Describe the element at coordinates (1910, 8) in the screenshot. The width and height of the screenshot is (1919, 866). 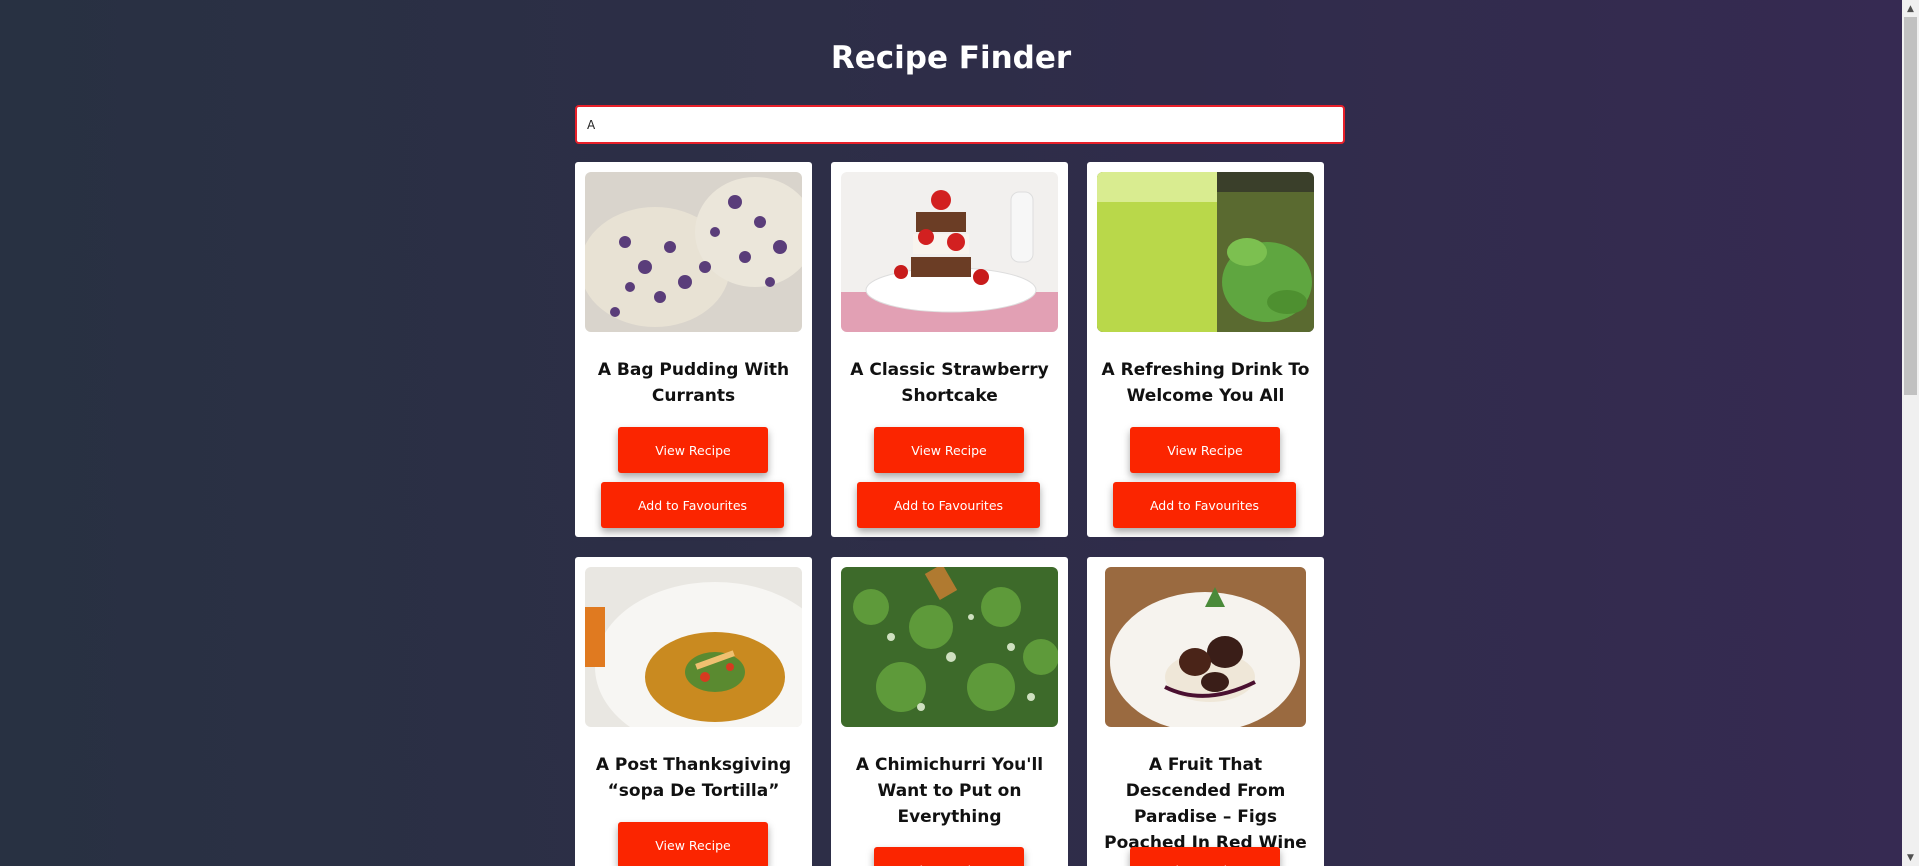
I see `scroll-up-arrow-icon: ▲` at that location.